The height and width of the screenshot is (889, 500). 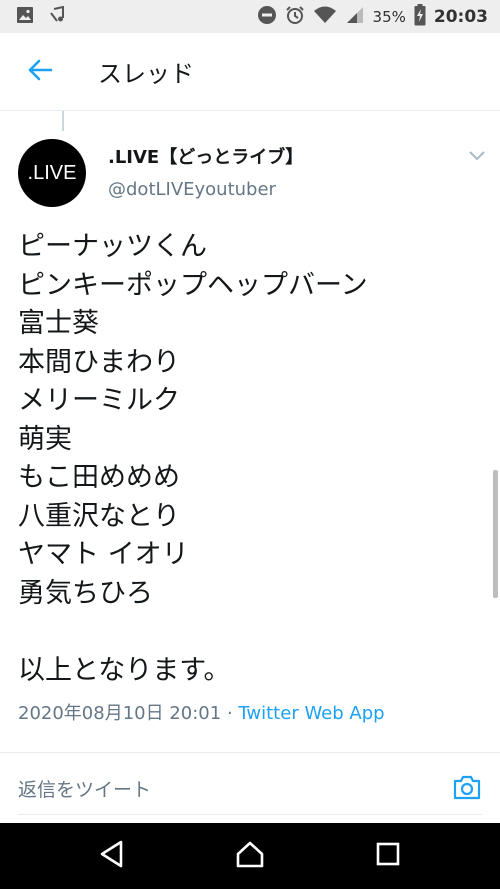 I want to click on tweet-line: 八重沢なとり, so click(x=99, y=516).